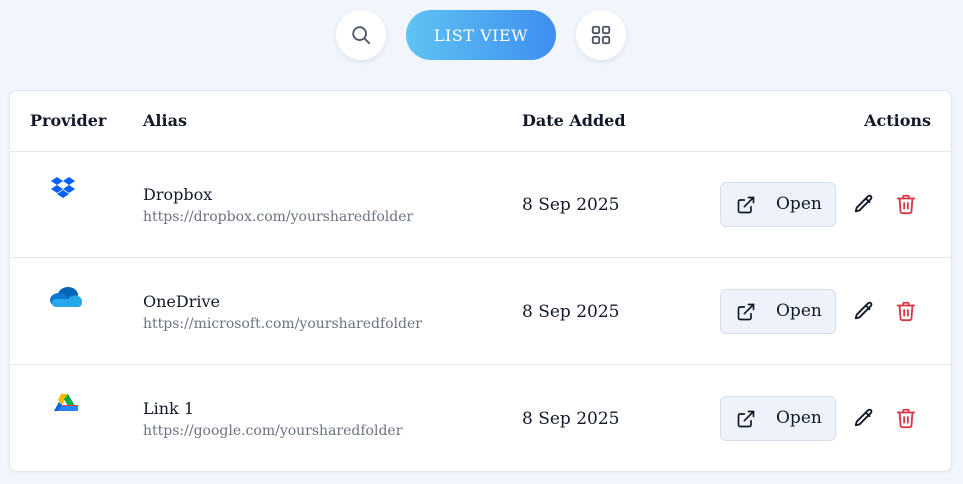 The image size is (963, 484). What do you see at coordinates (165, 120) in the screenshot?
I see `header-alias: Alias` at bounding box center [165, 120].